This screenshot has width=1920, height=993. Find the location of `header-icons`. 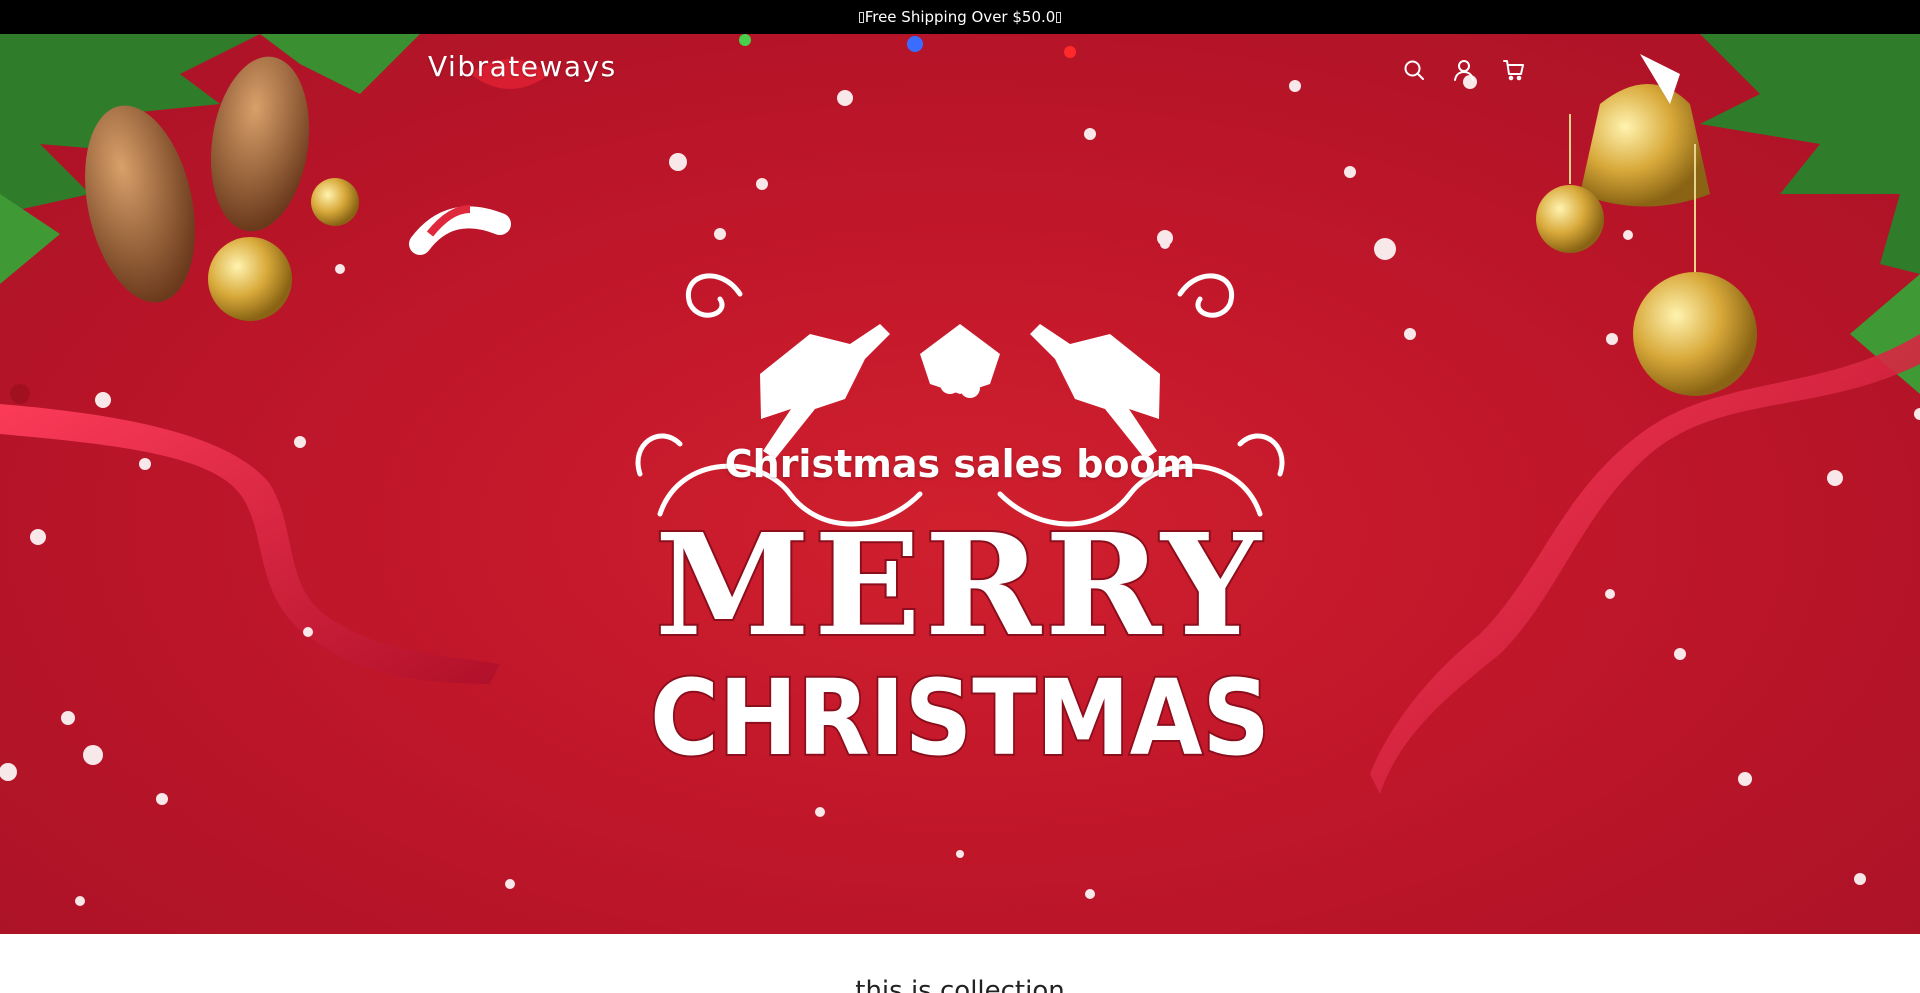

header-icons is located at coordinates (1464, 70).